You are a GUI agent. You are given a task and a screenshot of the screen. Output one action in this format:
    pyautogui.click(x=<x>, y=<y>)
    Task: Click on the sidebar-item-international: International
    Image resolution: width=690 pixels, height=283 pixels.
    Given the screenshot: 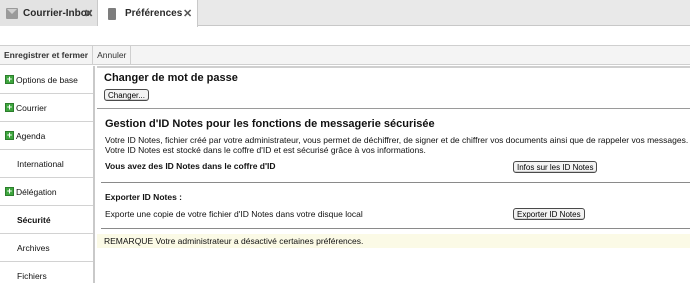 What is the action you would take?
    pyautogui.click(x=46, y=164)
    